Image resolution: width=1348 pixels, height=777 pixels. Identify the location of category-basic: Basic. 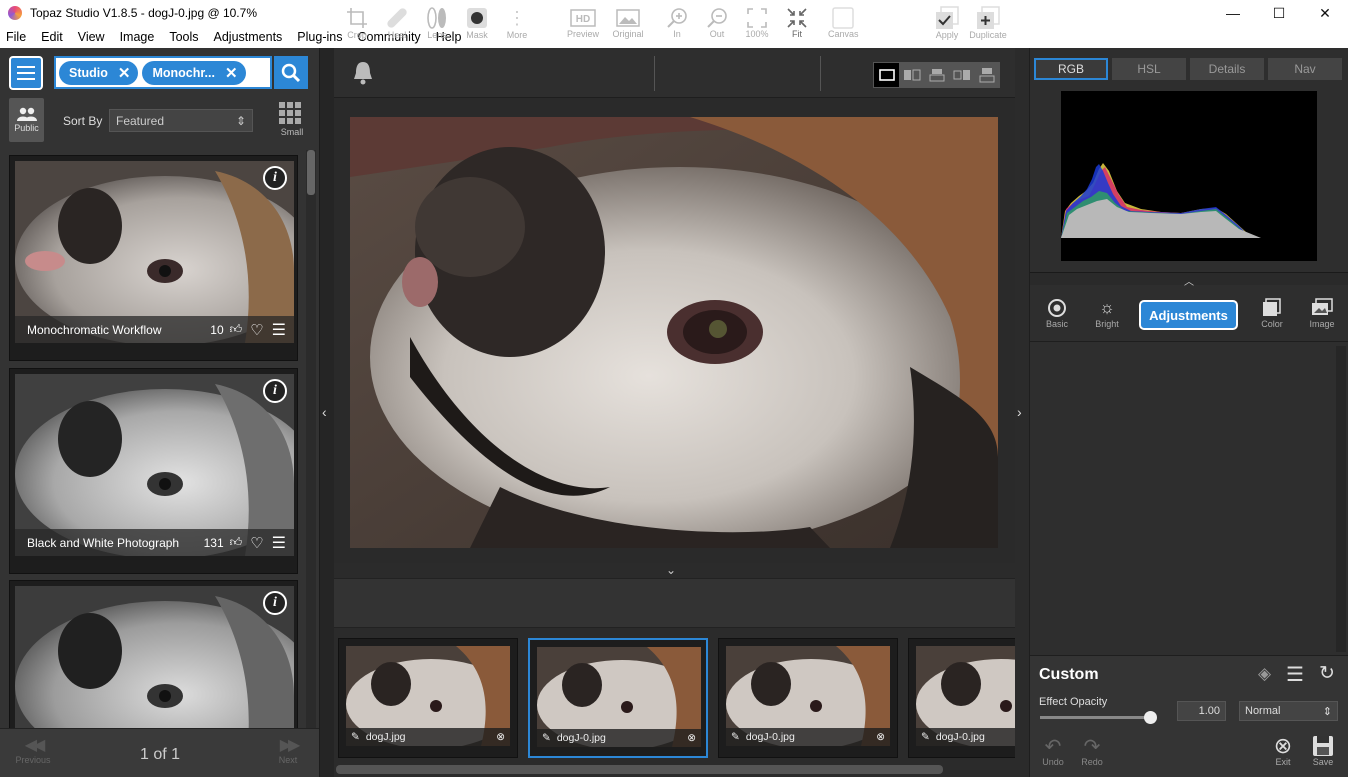
(1057, 313).